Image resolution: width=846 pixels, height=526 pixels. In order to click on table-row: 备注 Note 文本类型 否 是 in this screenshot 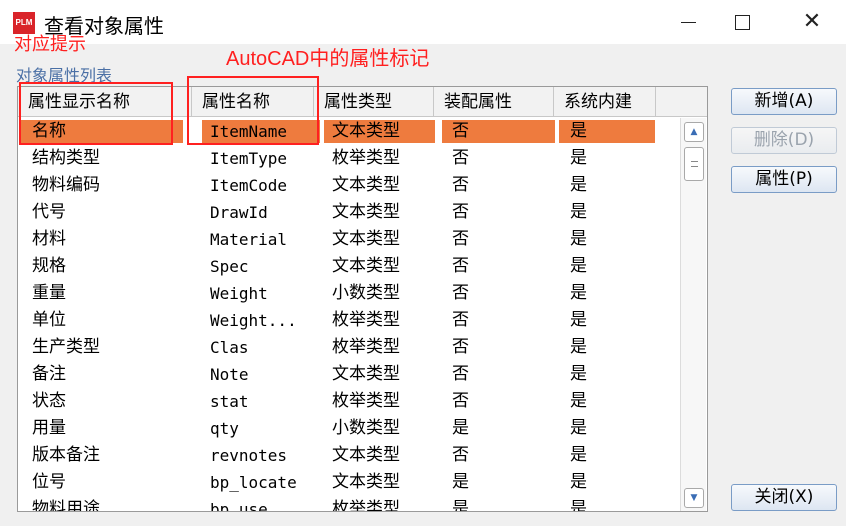, I will do `click(349, 374)`.